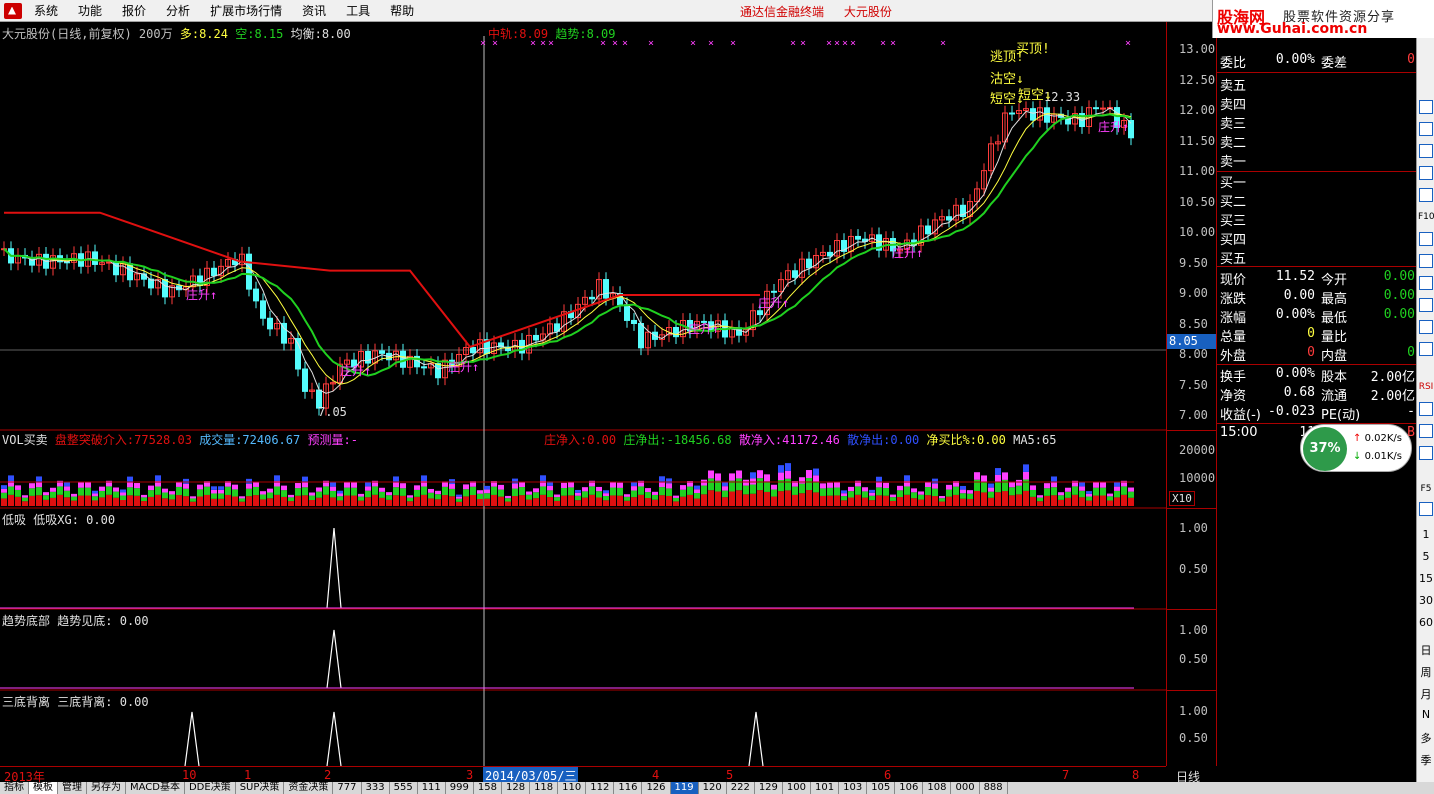 The width and height of the screenshot is (1434, 794). What do you see at coordinates (1426, 650) in the screenshot?
I see `period-day: 日` at bounding box center [1426, 650].